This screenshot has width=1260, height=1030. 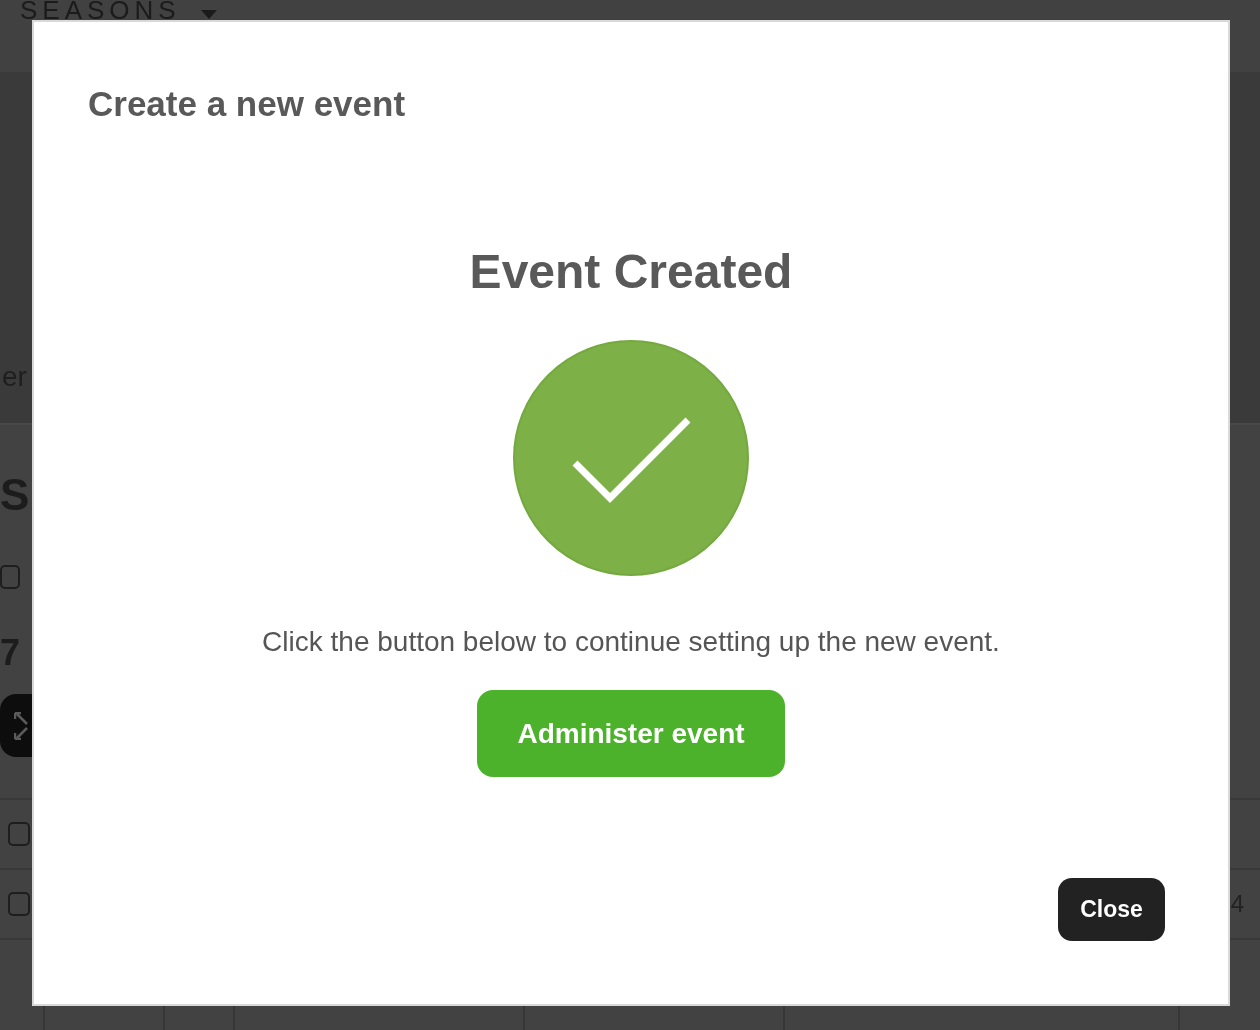 What do you see at coordinates (631, 458) in the screenshot?
I see `check-circle-icon` at bounding box center [631, 458].